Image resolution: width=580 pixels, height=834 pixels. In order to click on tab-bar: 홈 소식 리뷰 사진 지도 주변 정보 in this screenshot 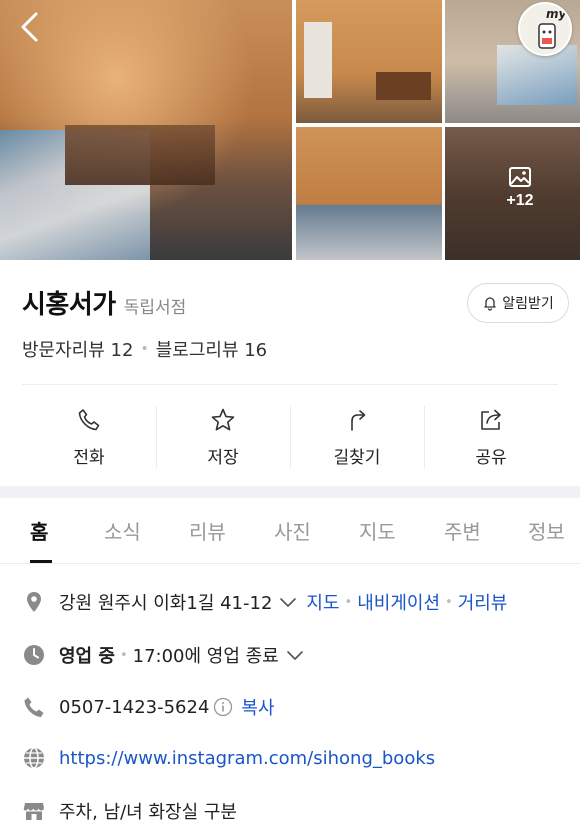, I will do `click(290, 531)`.